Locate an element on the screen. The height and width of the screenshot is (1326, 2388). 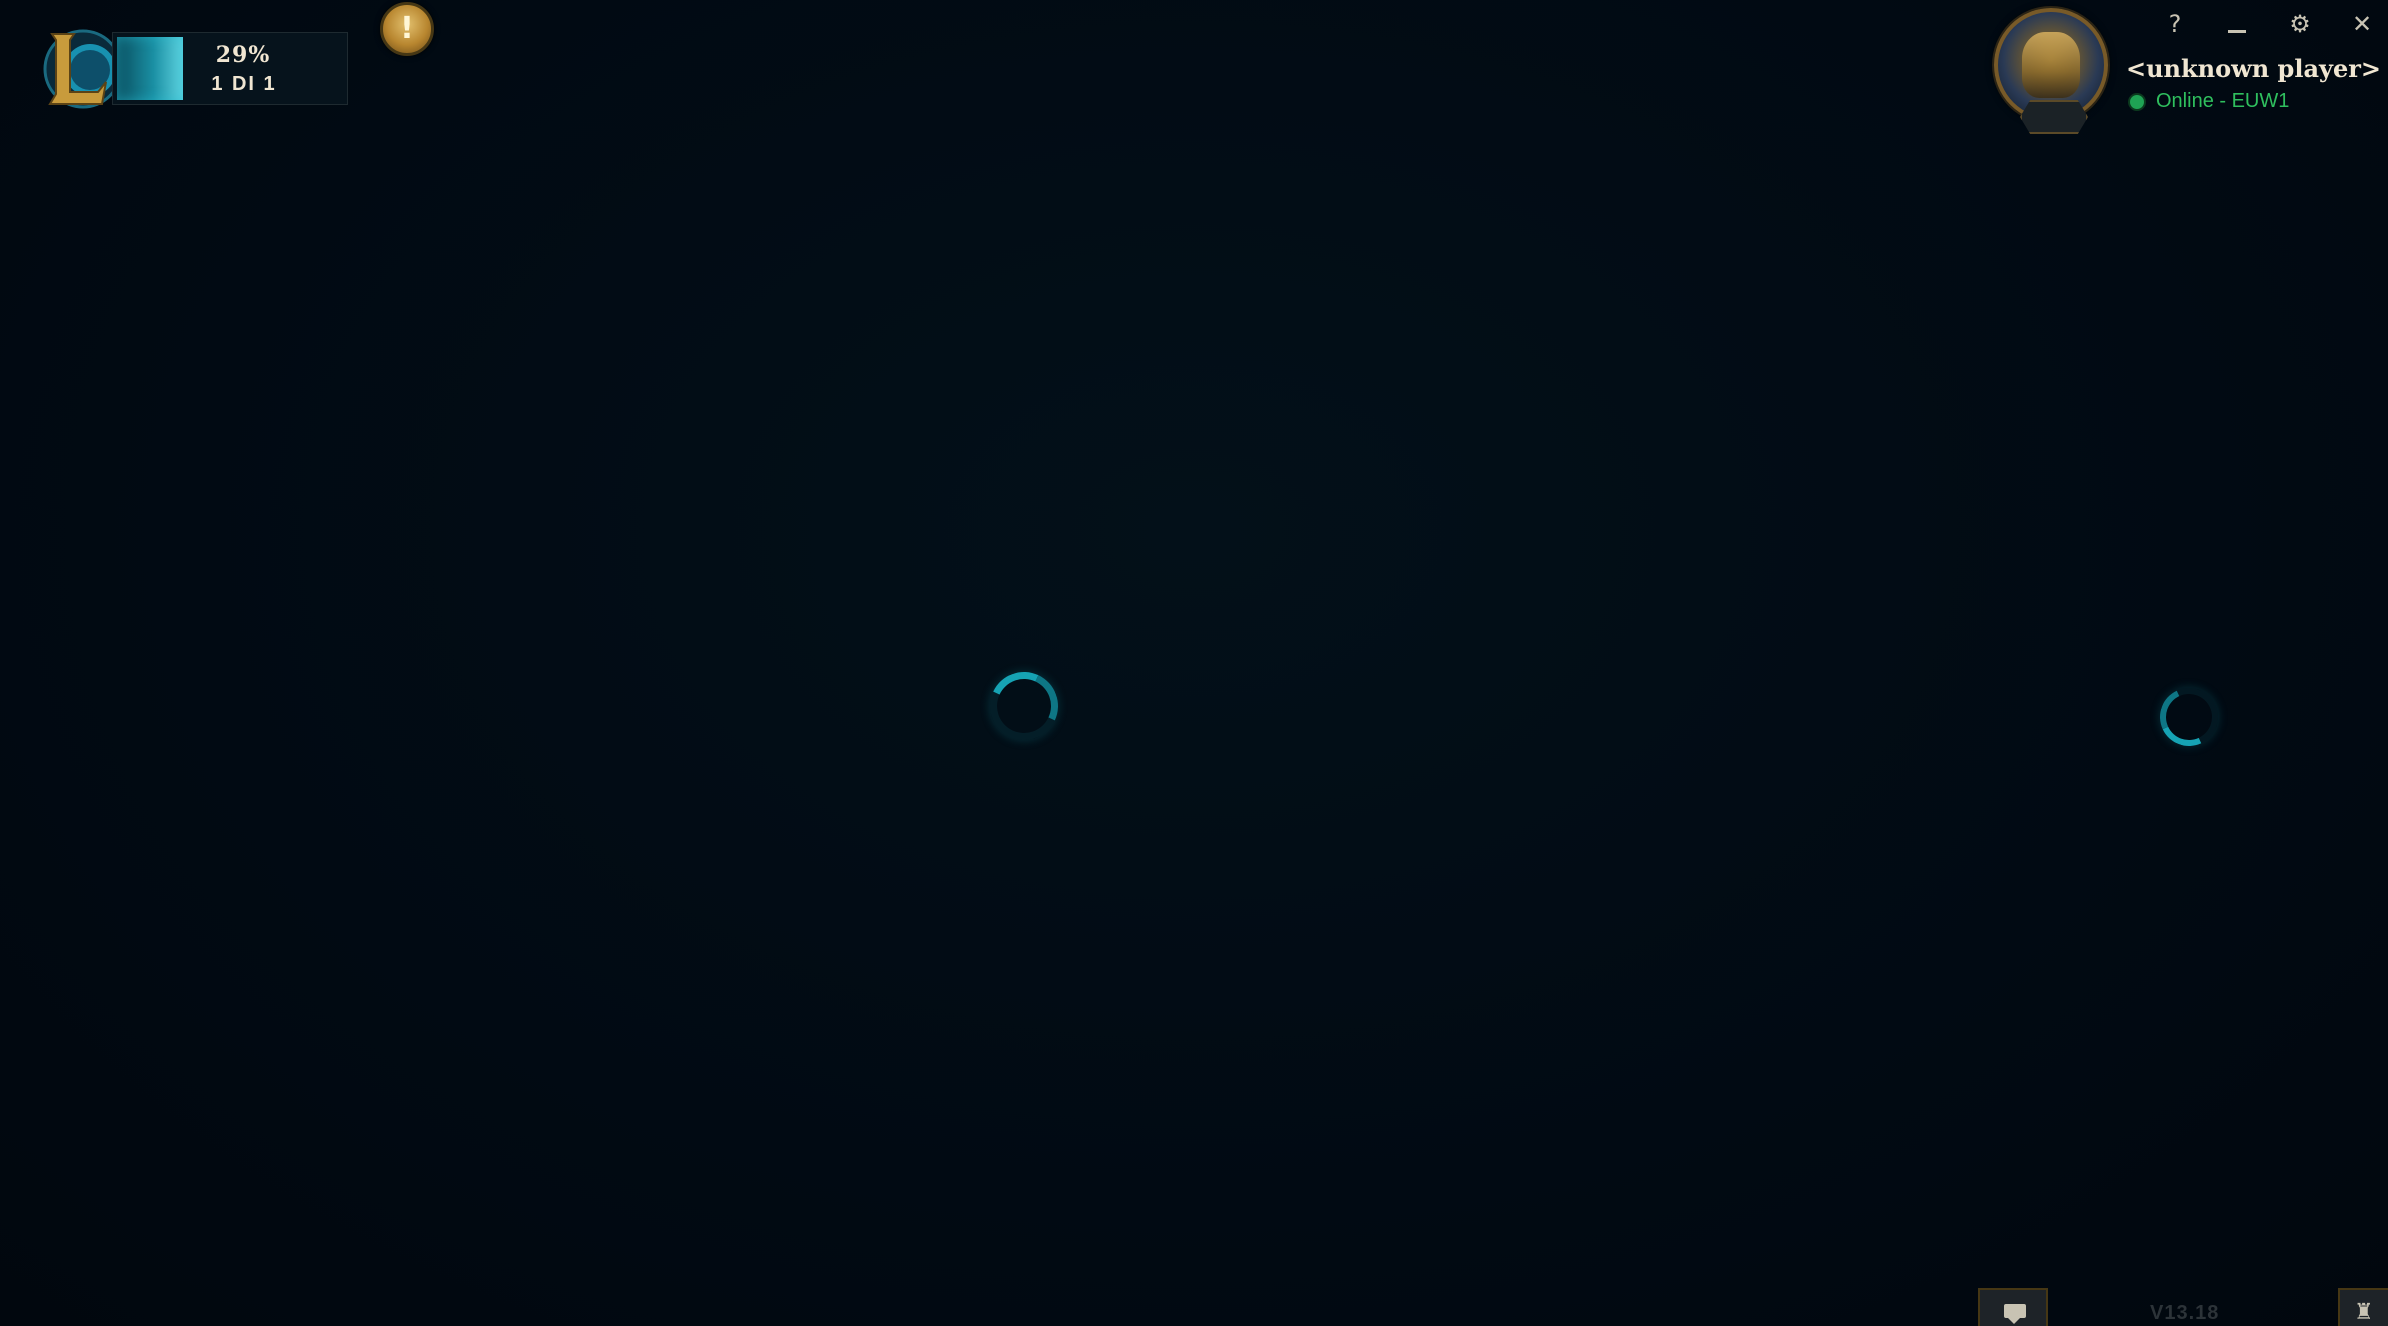
friends-button: ♜ is located at coordinates (2363, 1307).